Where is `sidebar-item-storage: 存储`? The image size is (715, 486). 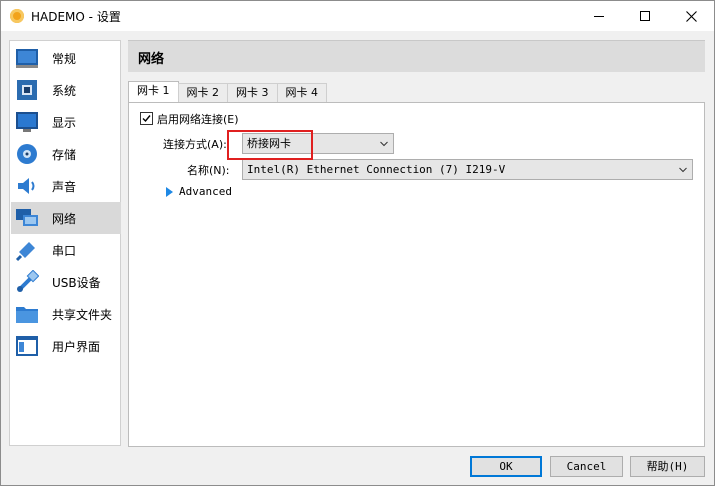
sidebar-item-storage: 存储 is located at coordinates (66, 154).